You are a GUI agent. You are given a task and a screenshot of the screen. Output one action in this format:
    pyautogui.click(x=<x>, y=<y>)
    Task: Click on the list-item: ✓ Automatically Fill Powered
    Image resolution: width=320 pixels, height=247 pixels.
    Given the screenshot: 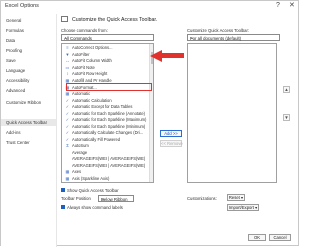 What is the action you would take?
    pyautogui.click(x=92, y=139)
    